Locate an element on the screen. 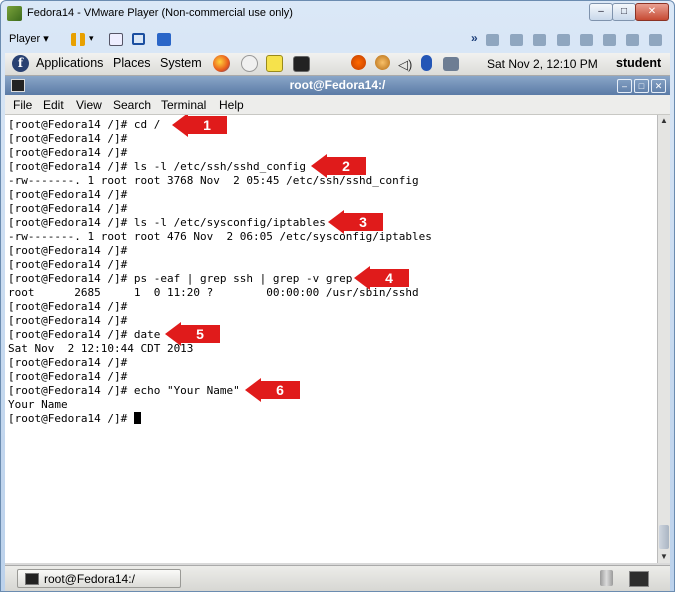 Image resolution: width=675 pixels, height=592 pixels. more-devices-icon: » is located at coordinates (474, 38).